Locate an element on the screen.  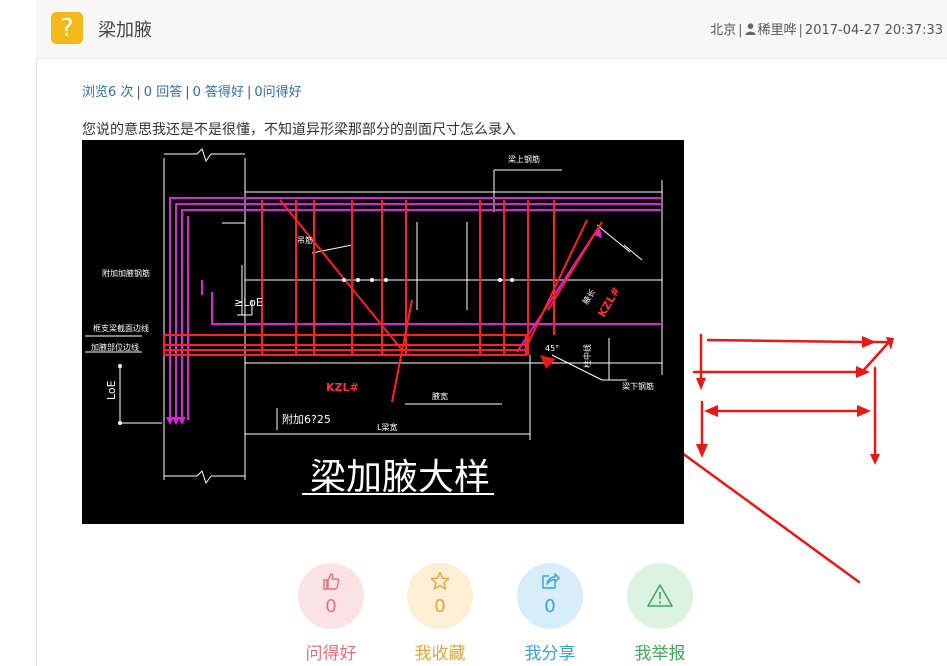
drawing-label-haunch-width: 腋宽 is located at coordinates (440, 396).